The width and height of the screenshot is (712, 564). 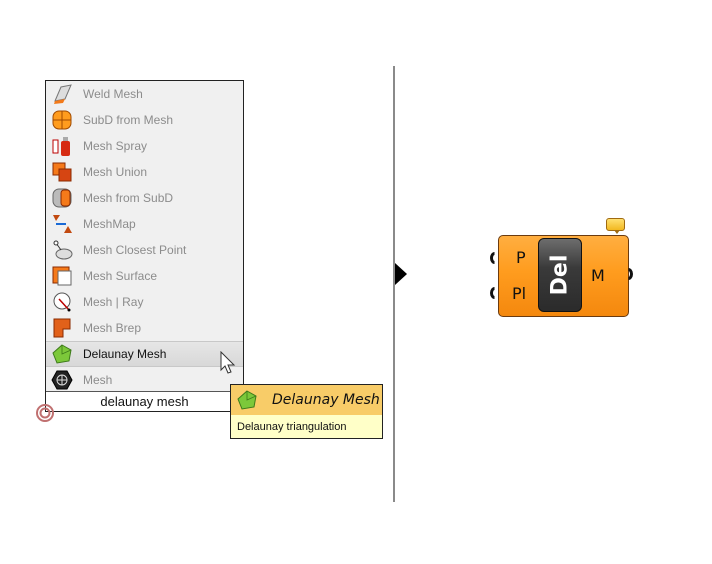 What do you see at coordinates (62, 224) in the screenshot?
I see `meshmap-icon` at bounding box center [62, 224].